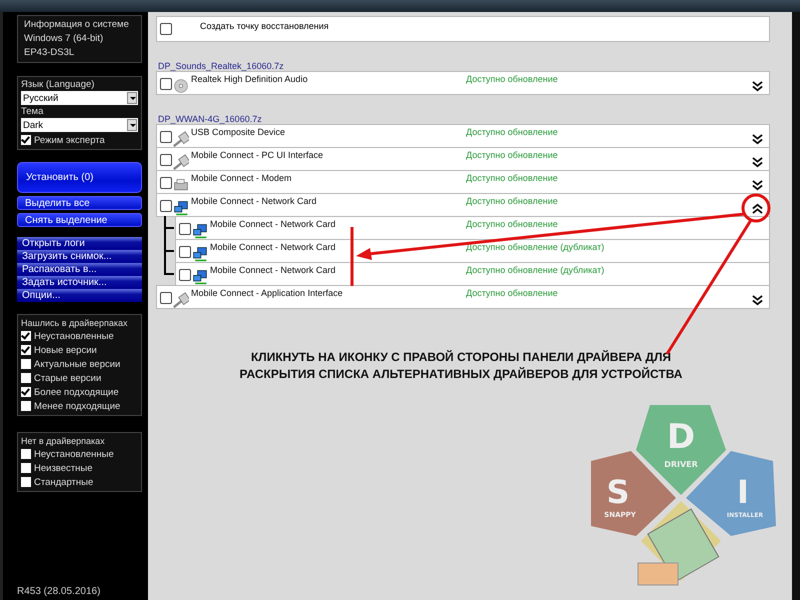 This screenshot has width=800, height=600. What do you see at coordinates (26, 140) in the screenshot?
I see `expert-mode-checkbox` at bounding box center [26, 140].